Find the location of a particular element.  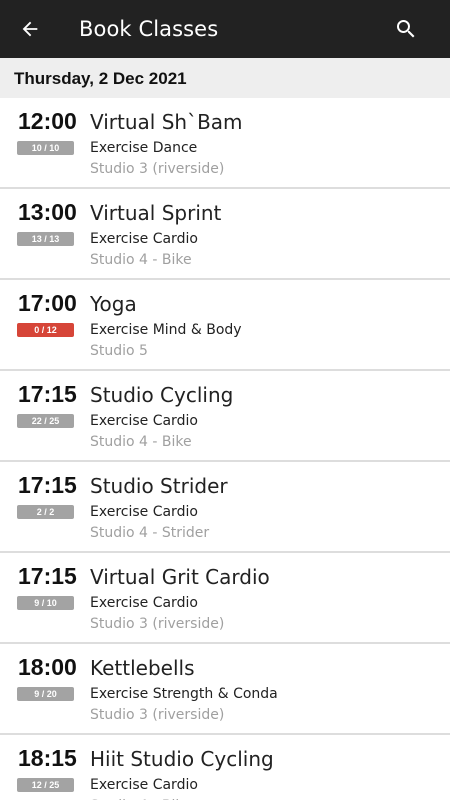

app-bar: Book Classes is located at coordinates (225, 29).